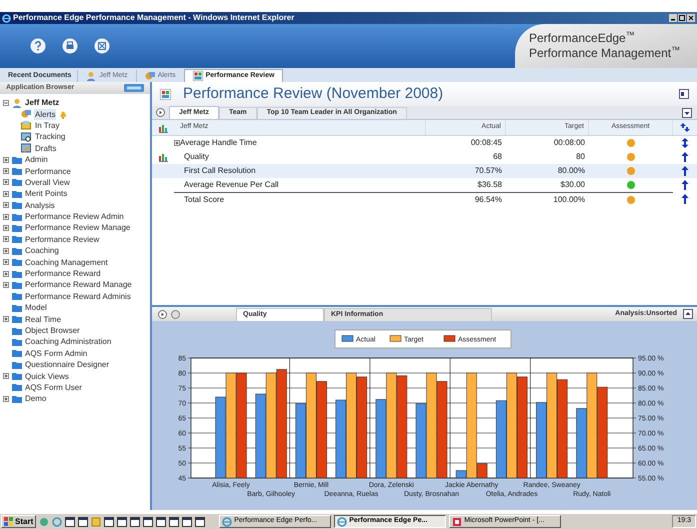 This screenshot has height=529, width=697. What do you see at coordinates (78, 284) in the screenshot?
I see `tree-item: Performance Reward Manage` at bounding box center [78, 284].